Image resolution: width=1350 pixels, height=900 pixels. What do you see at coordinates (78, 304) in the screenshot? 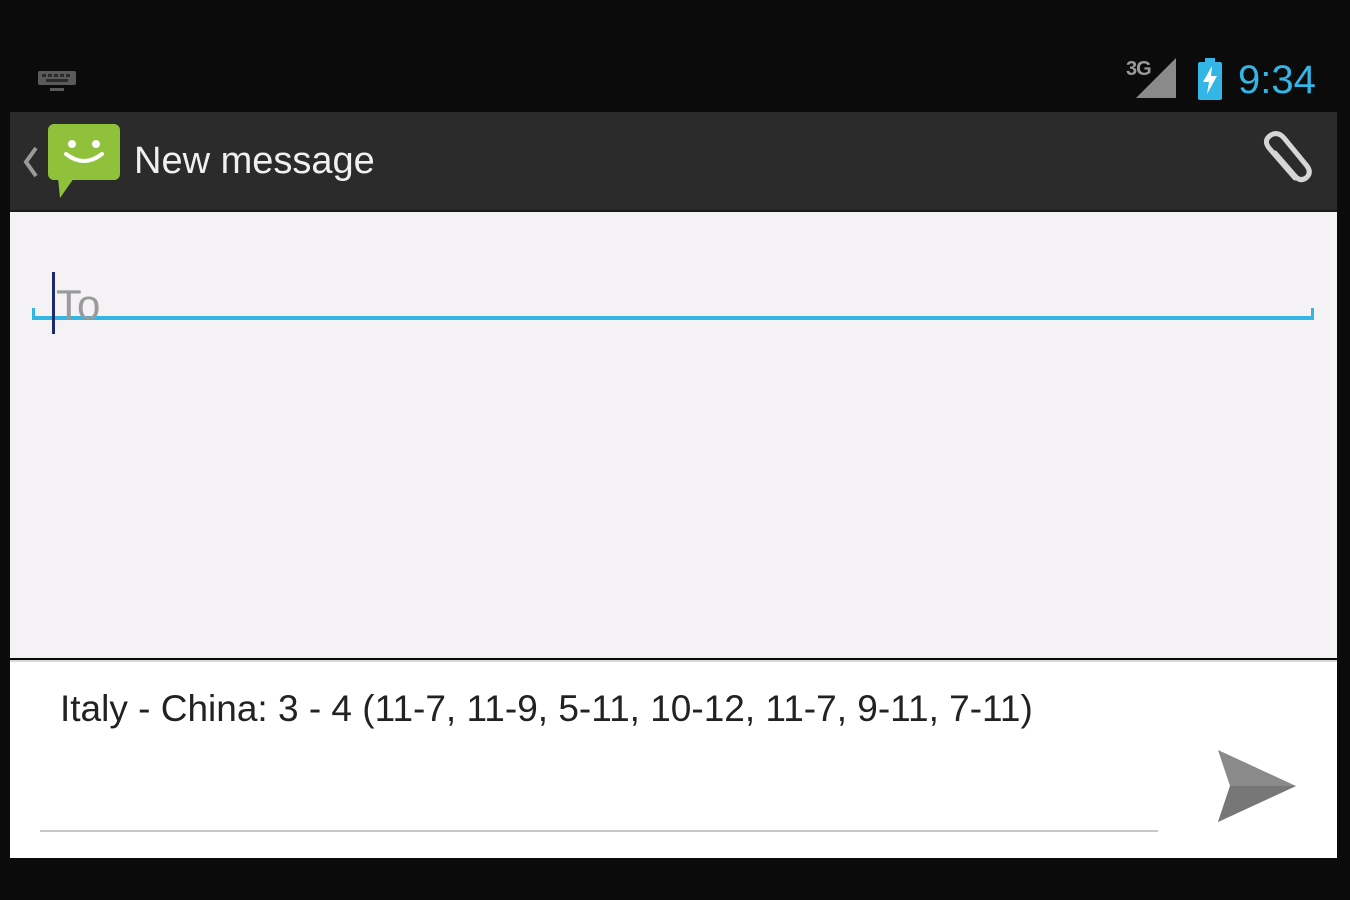
I see `to-placeholder: To` at bounding box center [78, 304].